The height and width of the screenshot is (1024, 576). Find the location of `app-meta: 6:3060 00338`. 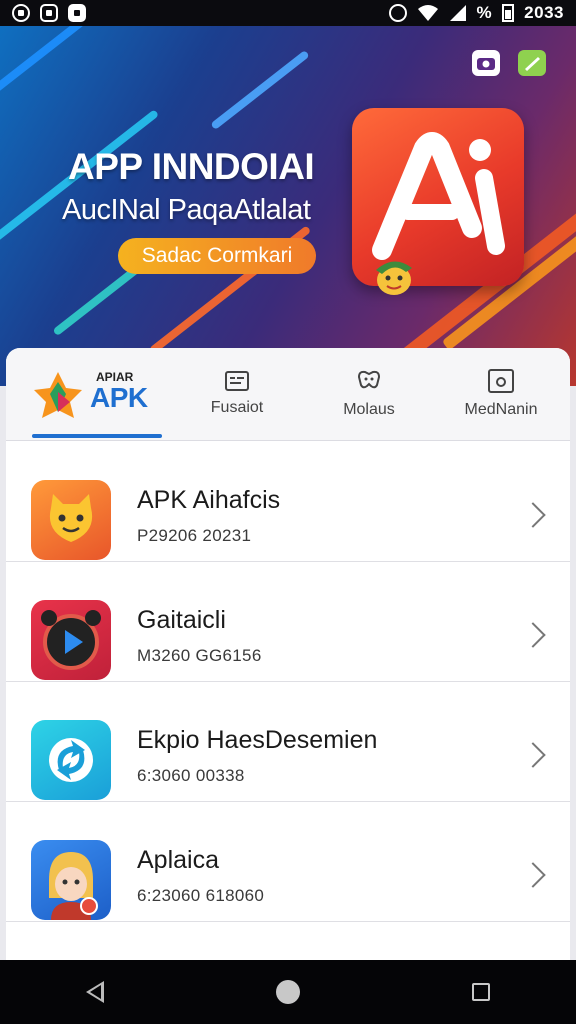

app-meta: 6:3060 00338 is located at coordinates (191, 775).